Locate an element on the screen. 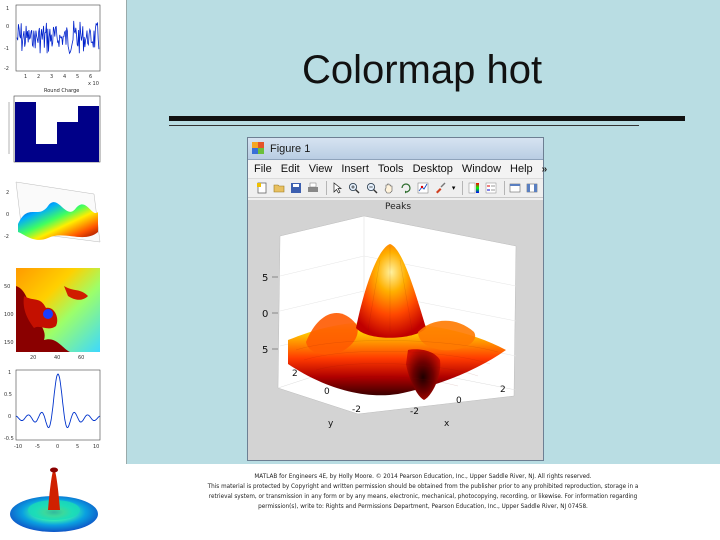 This screenshot has height=540, width=720. t1-ytick: 0 is located at coordinates (7, 27).